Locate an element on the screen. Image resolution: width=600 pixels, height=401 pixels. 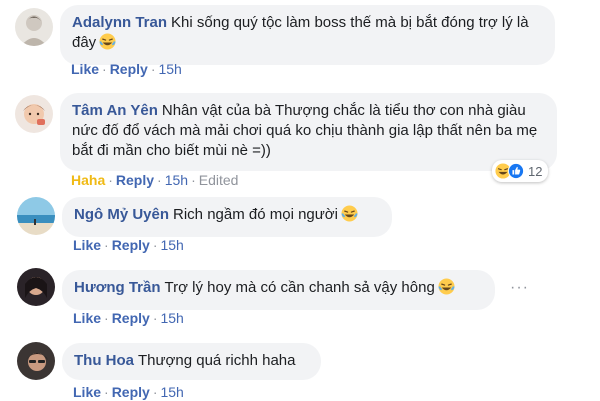
edited-label: Edited is located at coordinates (219, 180).